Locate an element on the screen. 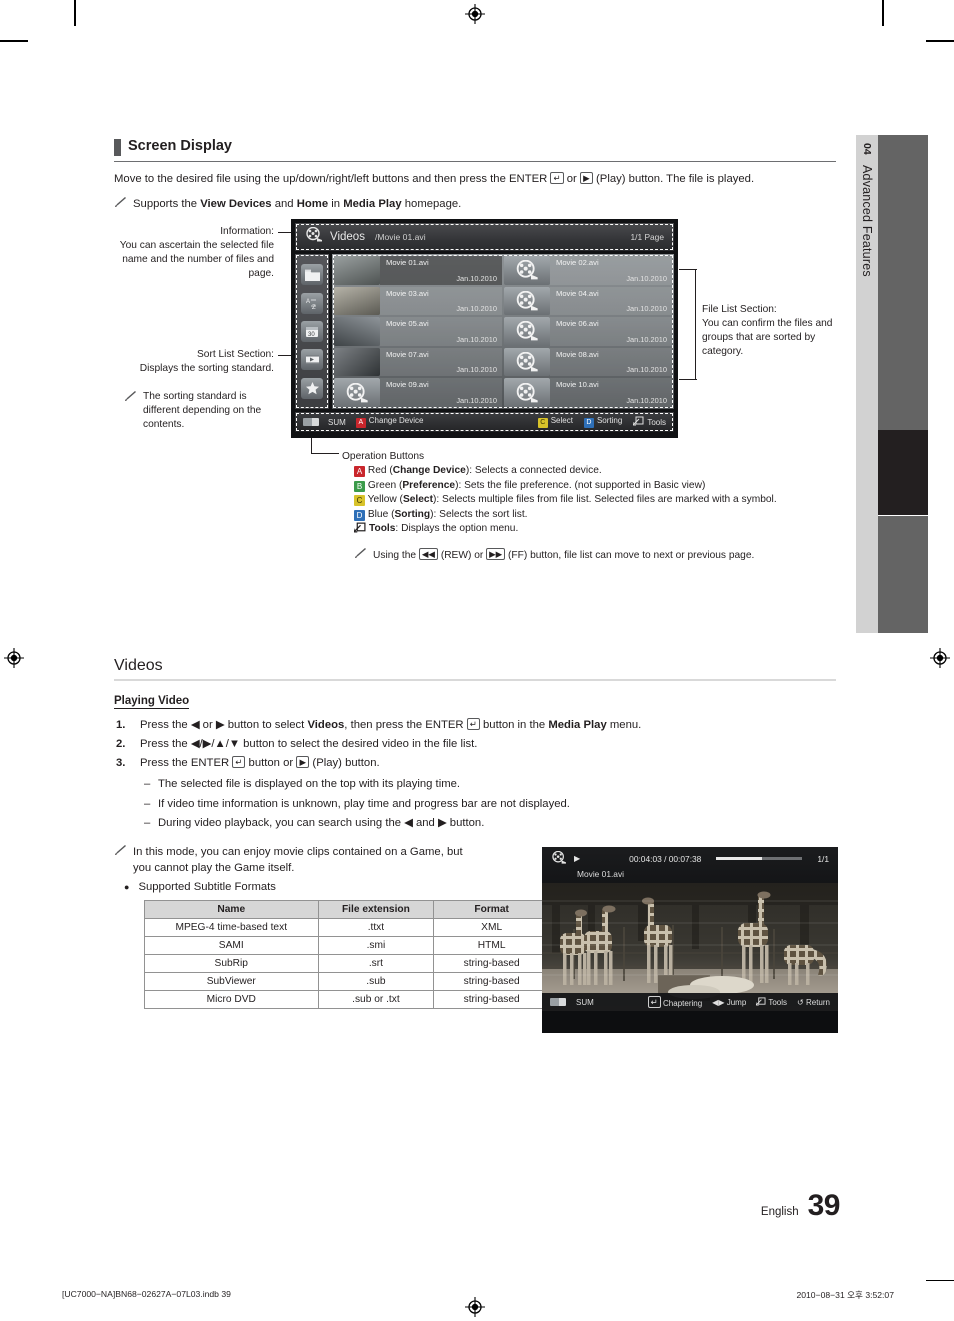 Image resolution: width=954 pixels, height=1321 pixels. table-cell: XML is located at coordinates (491, 927).